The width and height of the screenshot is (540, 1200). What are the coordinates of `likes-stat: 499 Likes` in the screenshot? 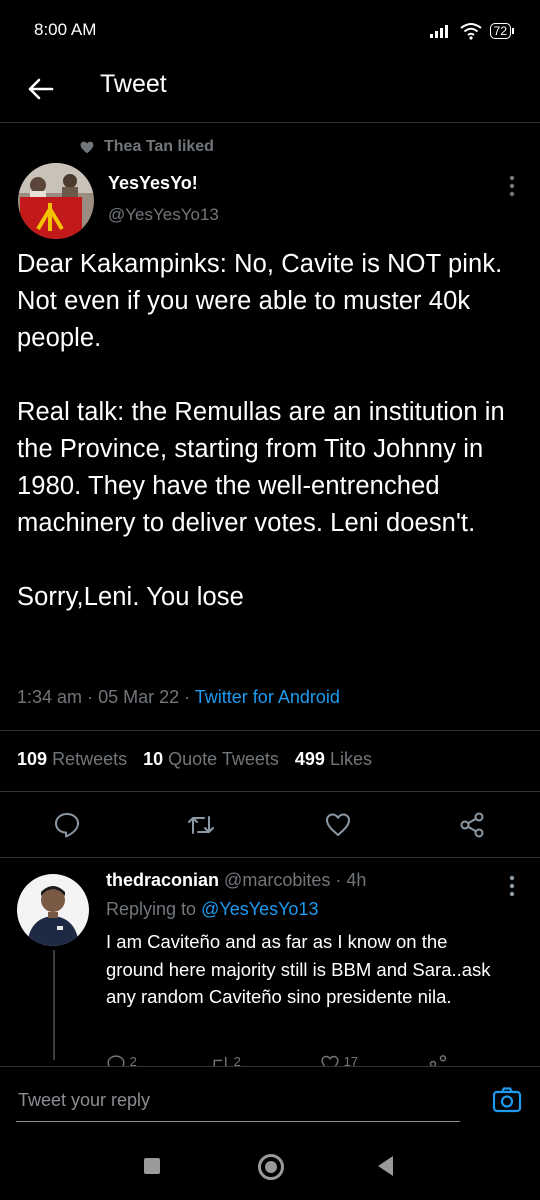 It's located at (333, 759).